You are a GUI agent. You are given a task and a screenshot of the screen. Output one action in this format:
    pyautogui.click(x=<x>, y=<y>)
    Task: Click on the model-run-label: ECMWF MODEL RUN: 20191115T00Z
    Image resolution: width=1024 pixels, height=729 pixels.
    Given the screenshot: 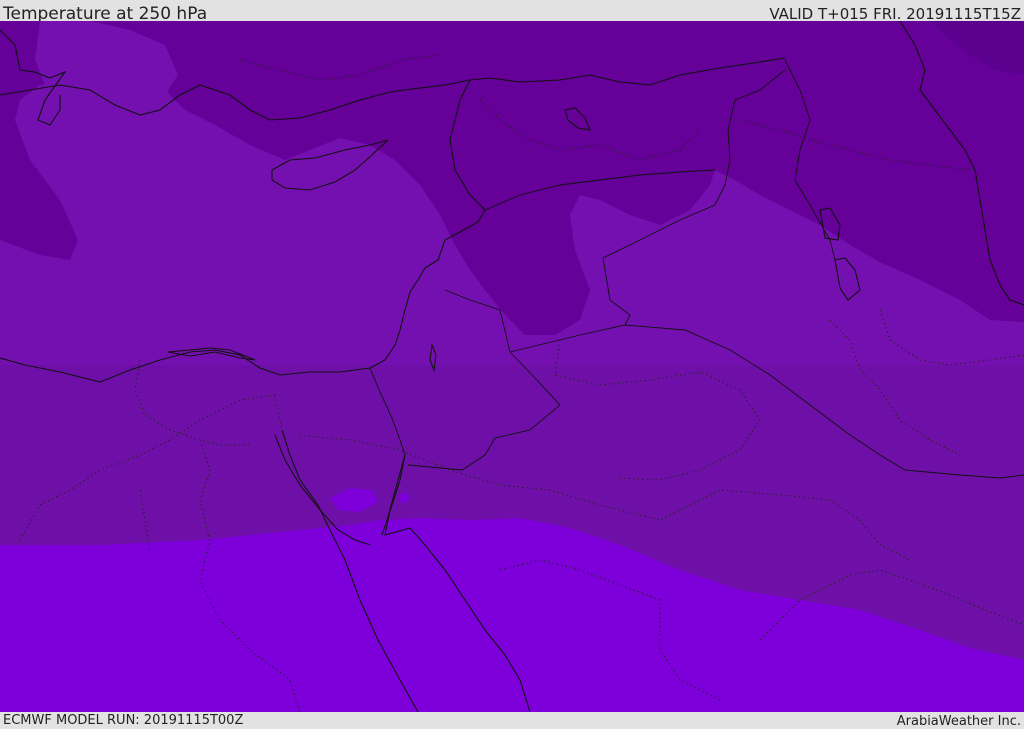 What is the action you would take?
    pyautogui.click(x=123, y=720)
    